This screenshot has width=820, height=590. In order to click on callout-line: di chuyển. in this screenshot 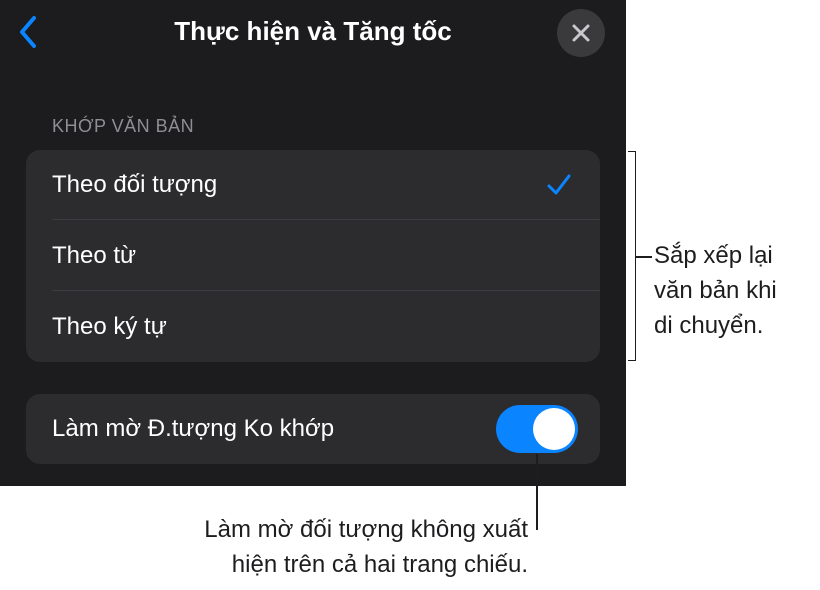, I will do `click(709, 325)`.